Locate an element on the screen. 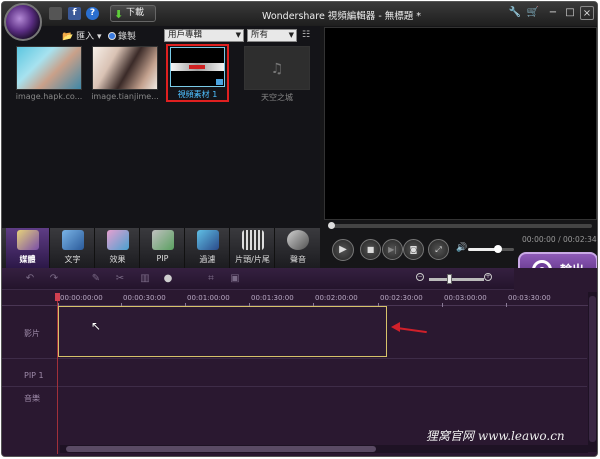  trash-icon: ▥ is located at coordinates (145, 279).